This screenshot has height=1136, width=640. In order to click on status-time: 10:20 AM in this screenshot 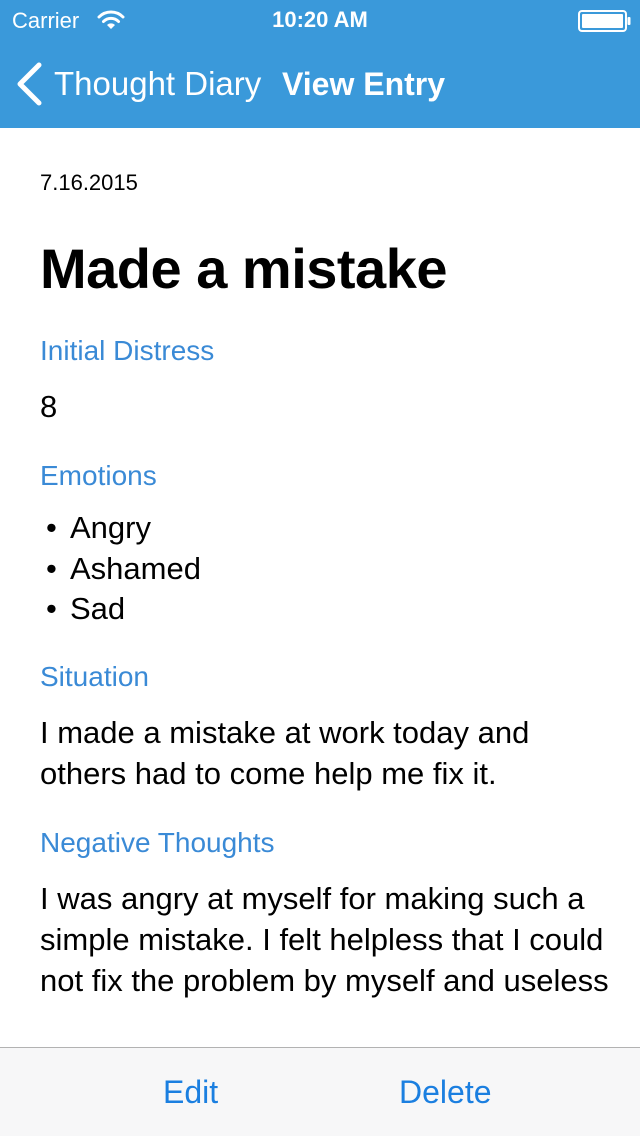, I will do `click(320, 19)`.